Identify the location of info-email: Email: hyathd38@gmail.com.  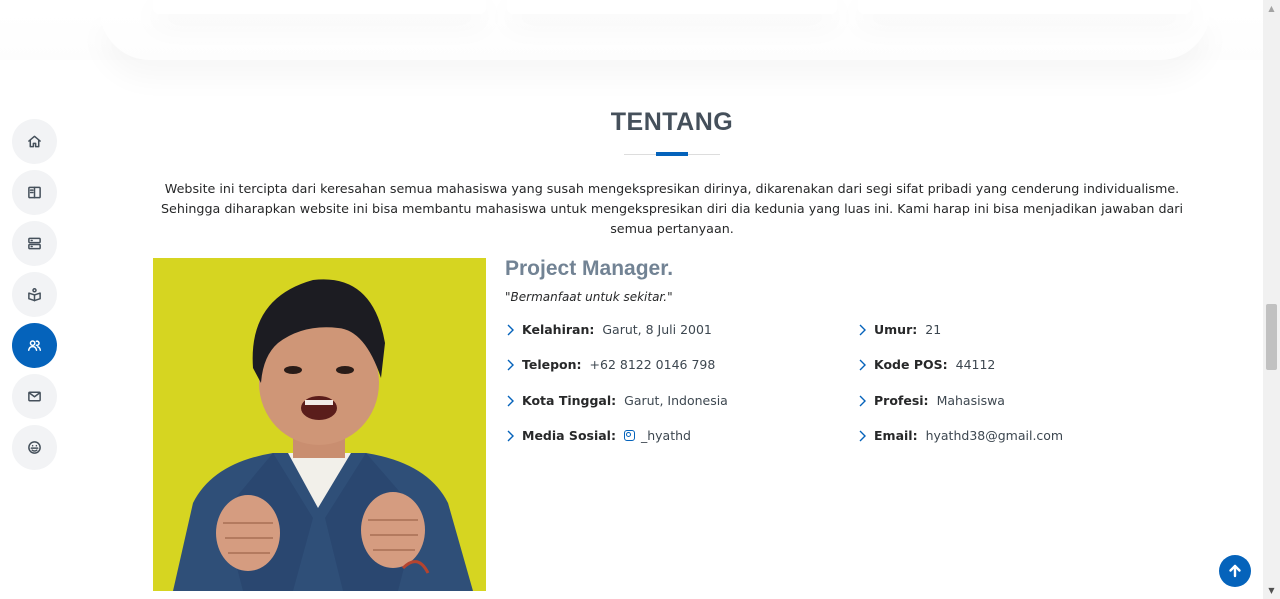
(960, 435).